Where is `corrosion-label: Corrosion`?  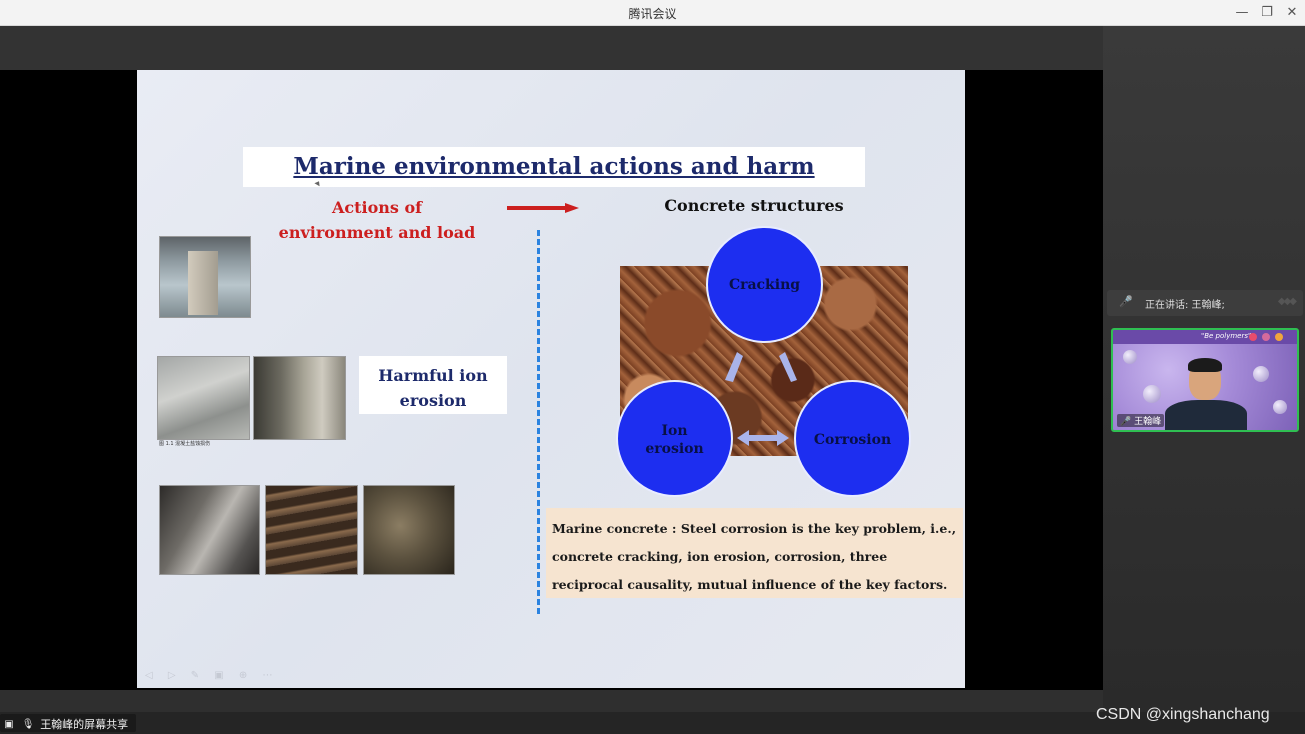
corrosion-label: Corrosion is located at coordinates (852, 440).